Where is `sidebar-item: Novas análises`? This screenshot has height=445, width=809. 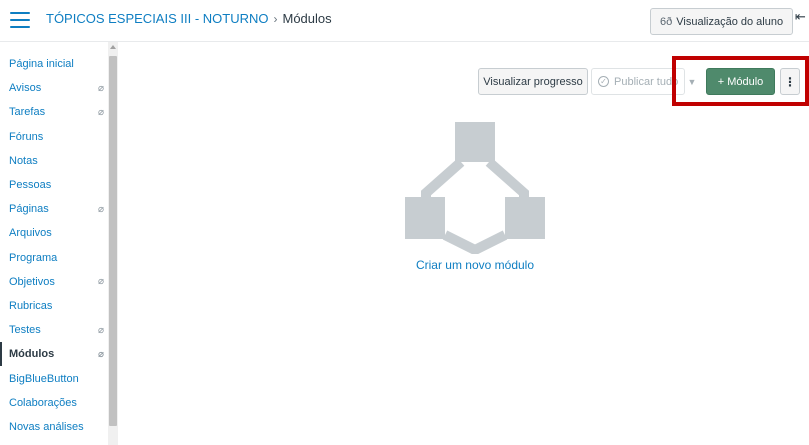
sidebar-item: Novas análises is located at coordinates (54, 427).